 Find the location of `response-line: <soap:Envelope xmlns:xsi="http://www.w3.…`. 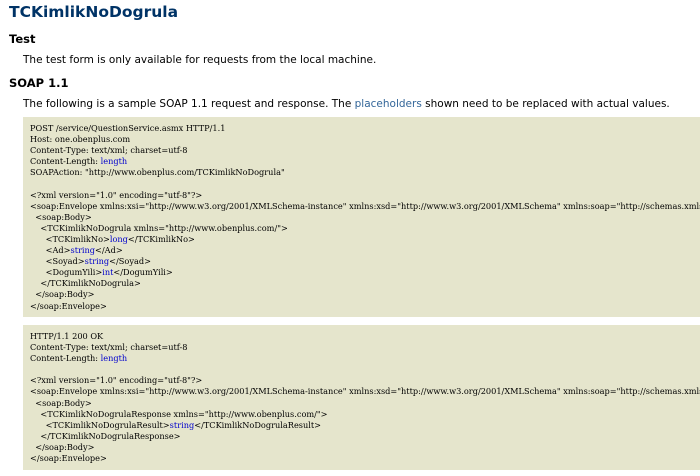

response-line: <soap:Envelope xmlns:xsi="http://www.w3.… is located at coordinates (365, 391).